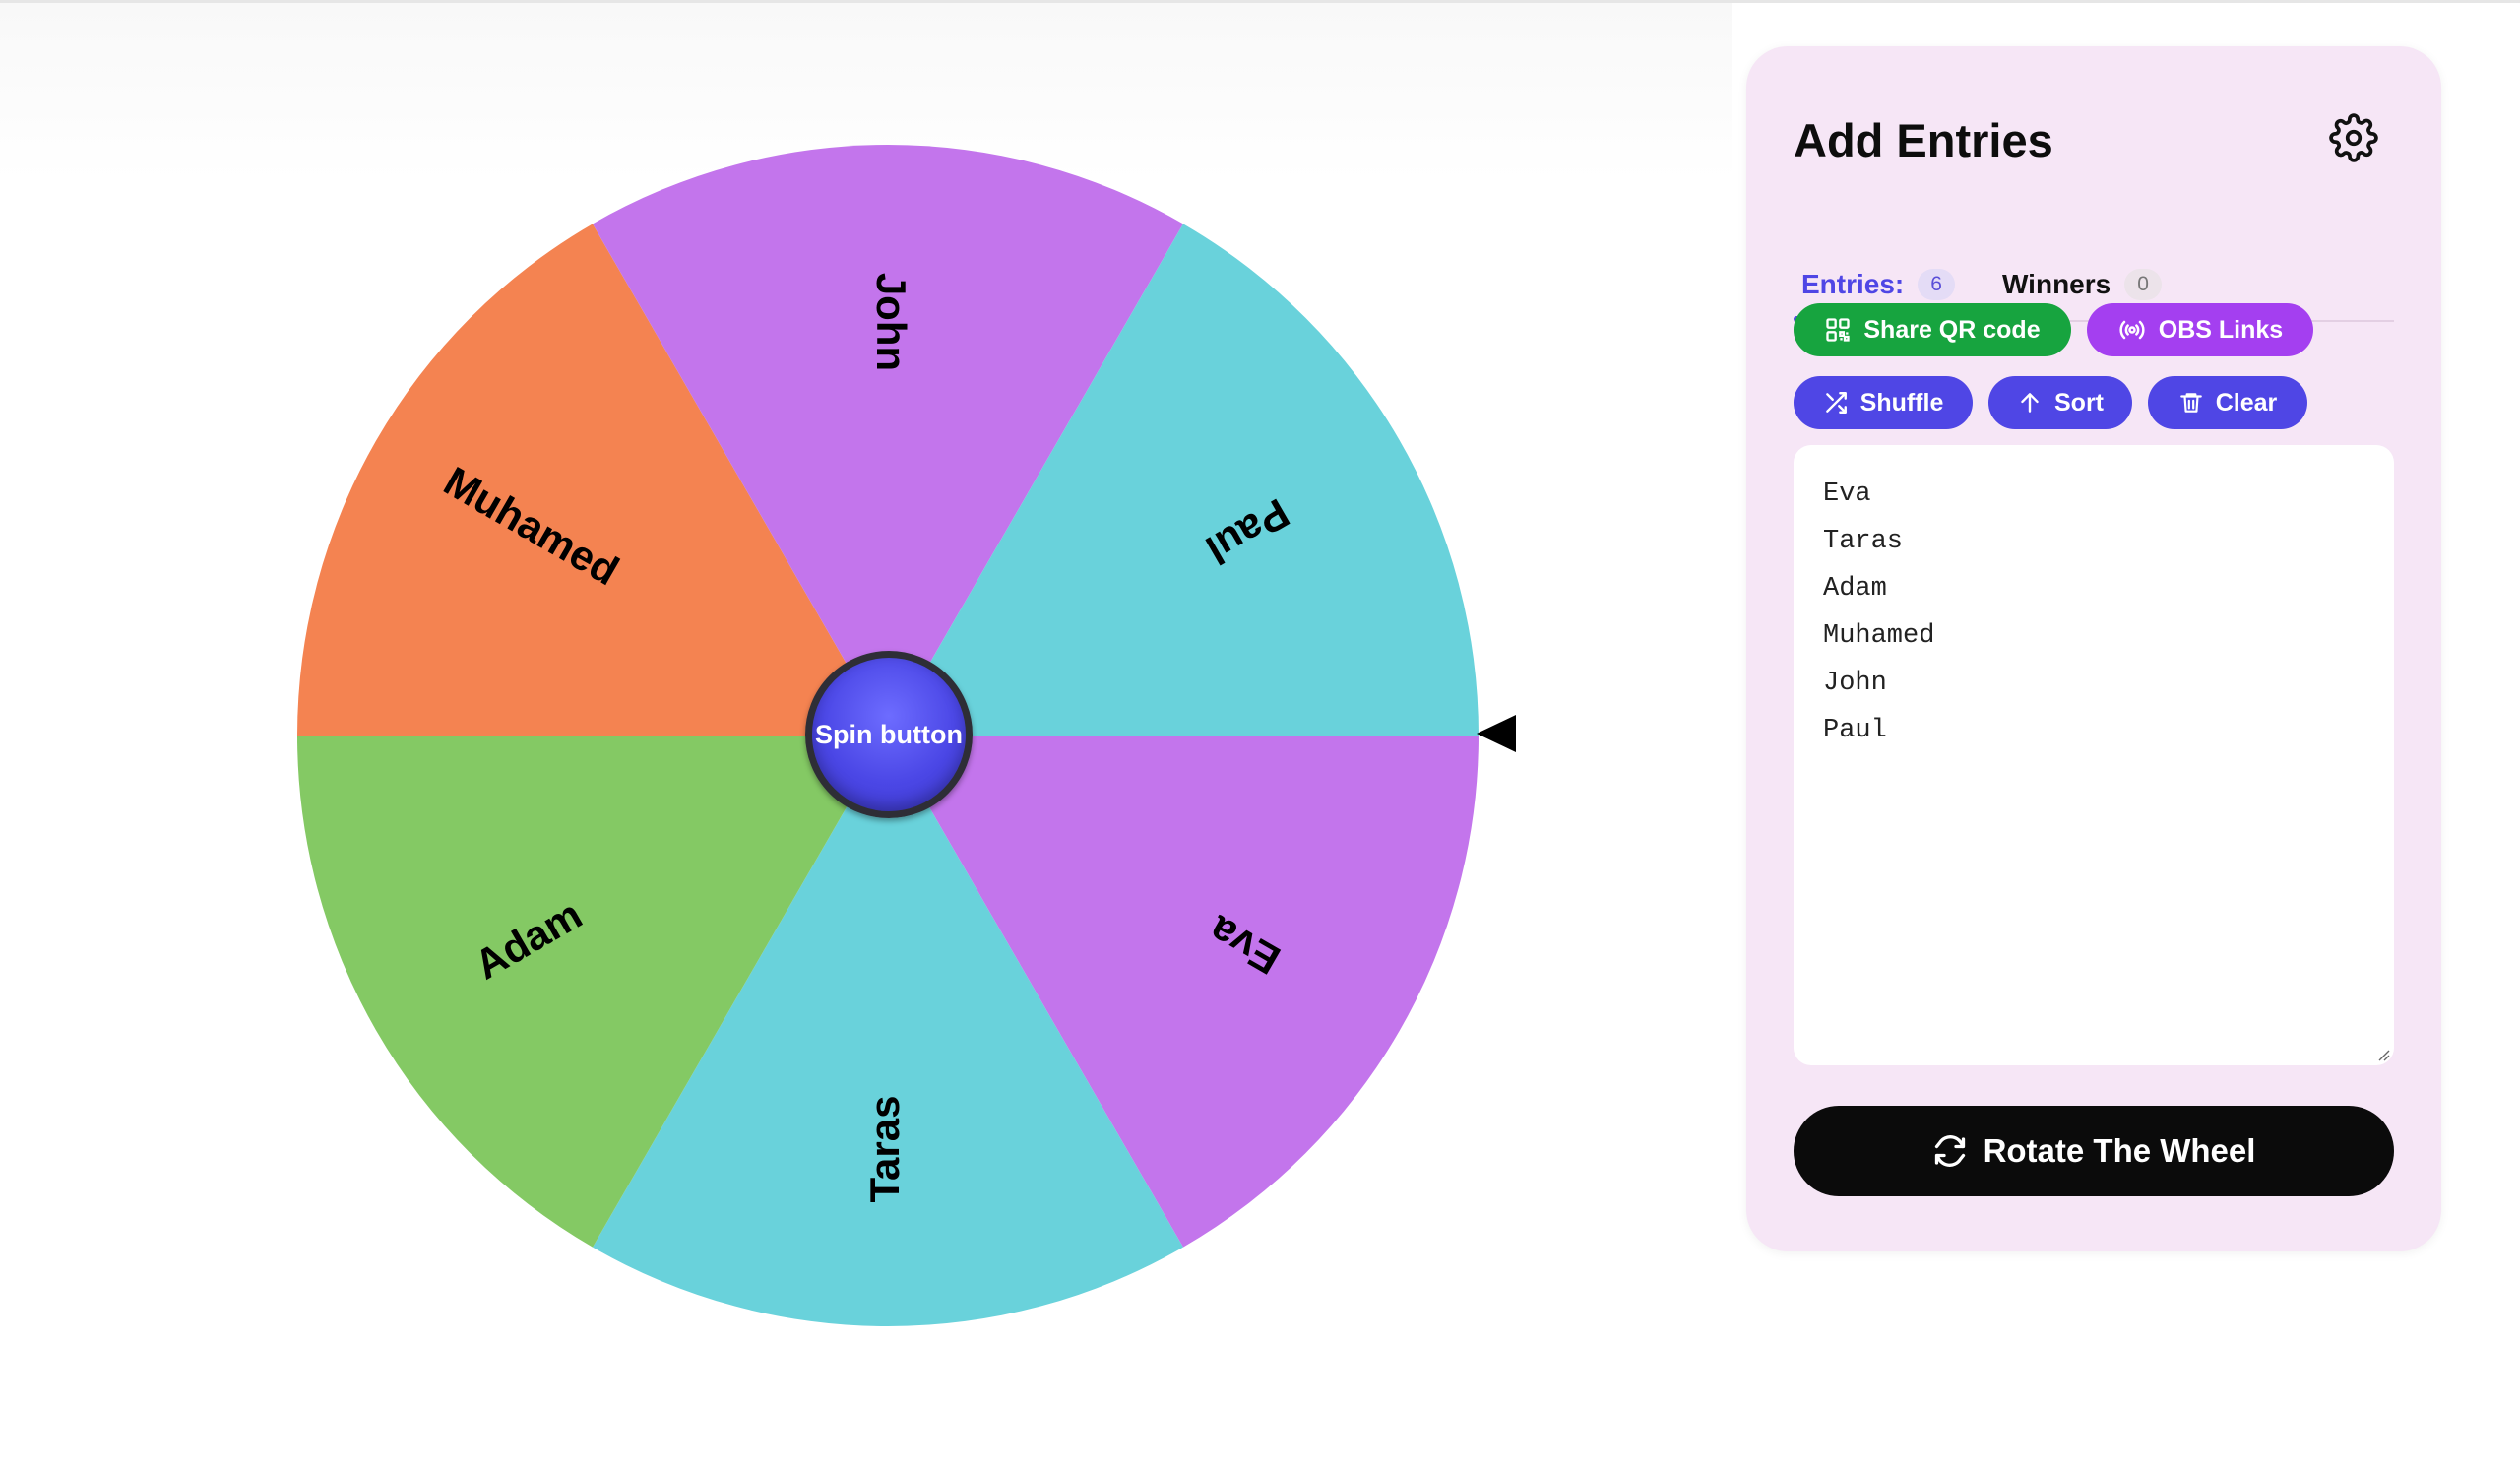  What do you see at coordinates (1836, 403) in the screenshot?
I see `shuffle-icon` at bounding box center [1836, 403].